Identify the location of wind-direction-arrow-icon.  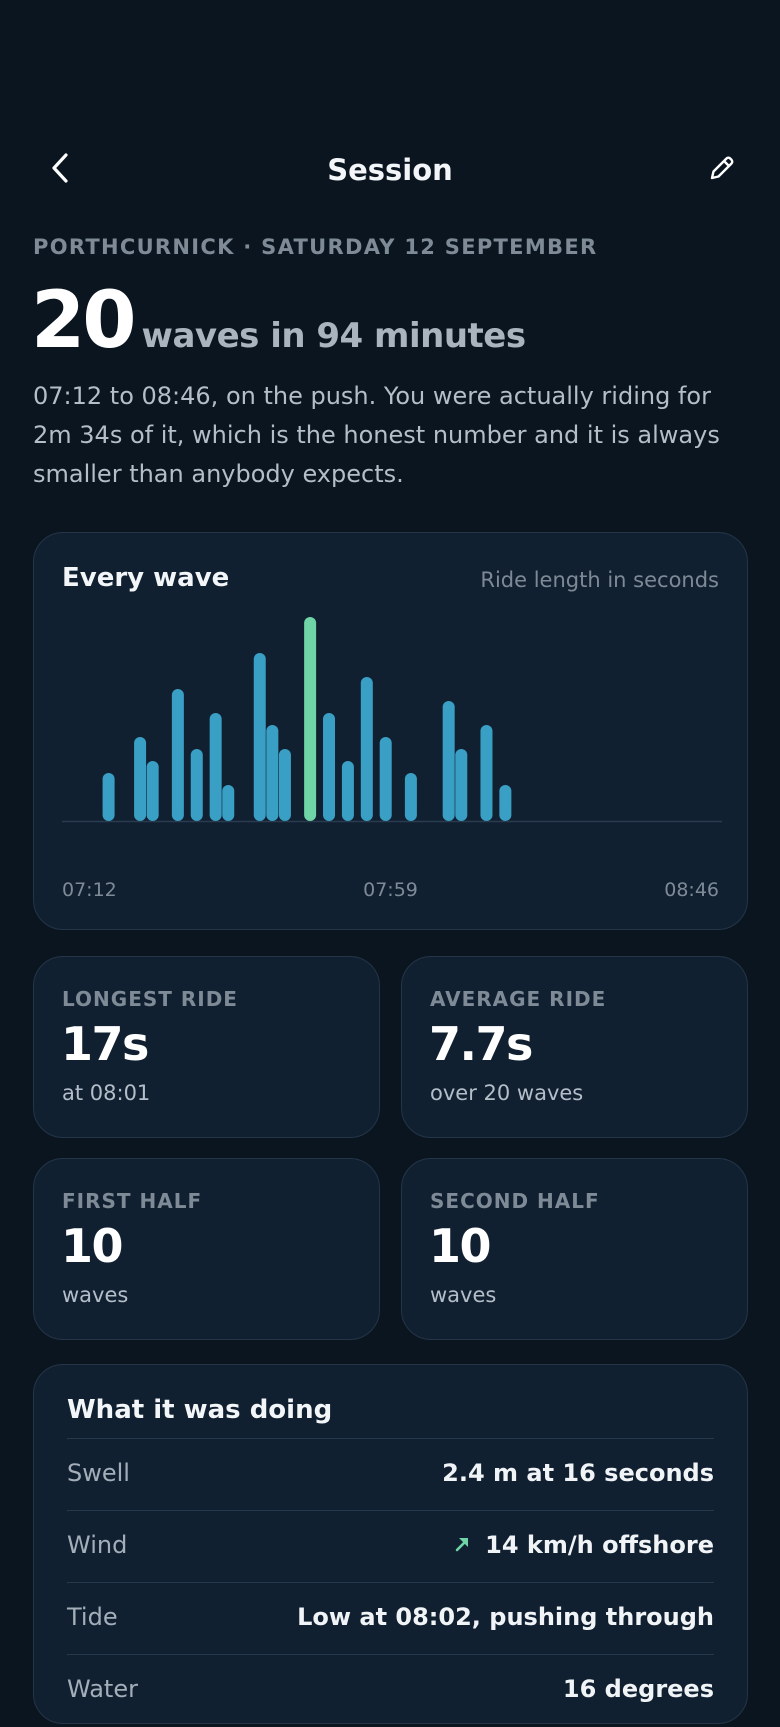
(462, 1545).